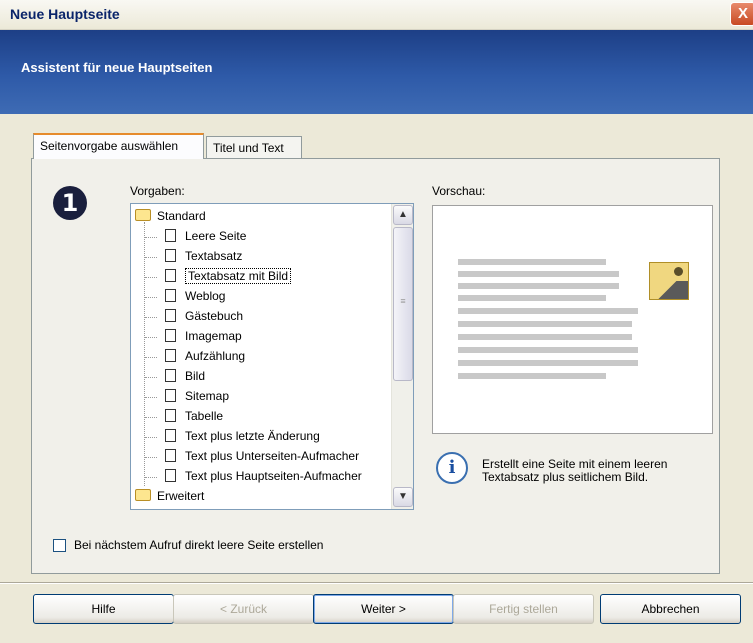  What do you see at coordinates (214, 256) in the screenshot?
I see `tree-item-label: Textabsatz` at bounding box center [214, 256].